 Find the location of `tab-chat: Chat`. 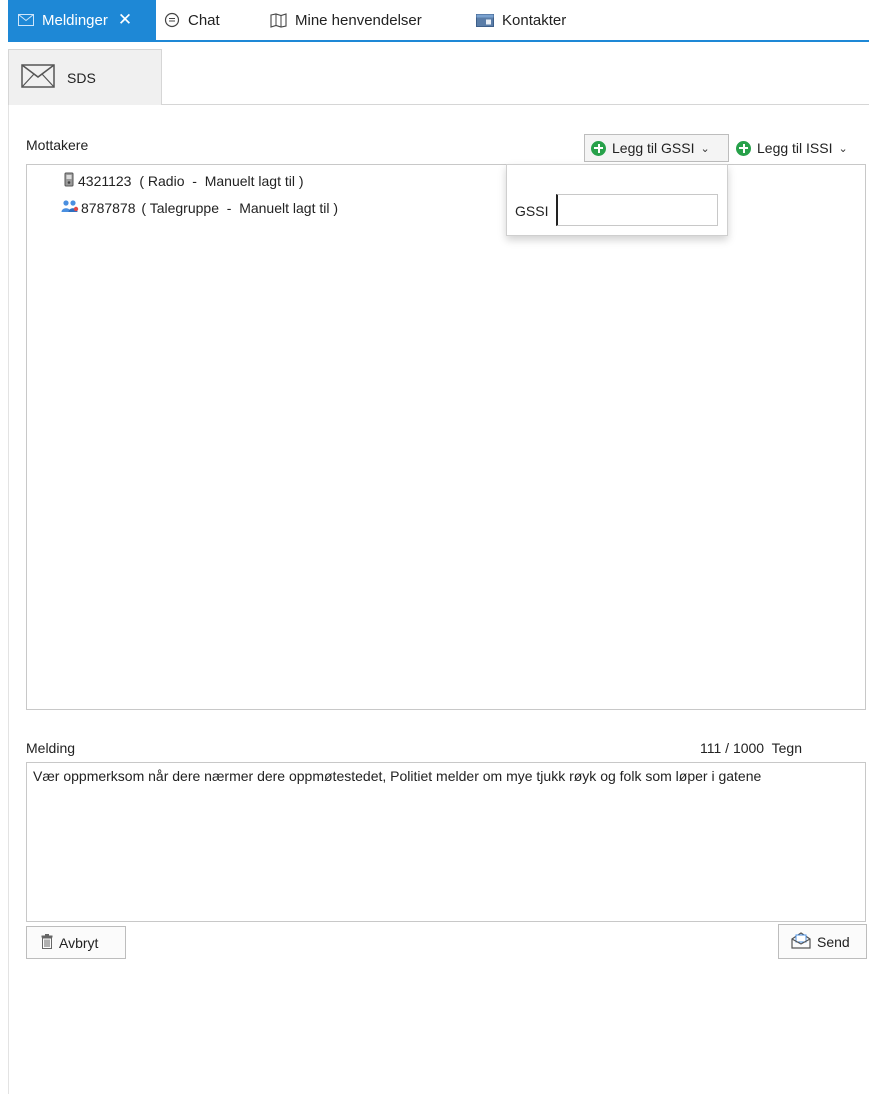

tab-chat: Chat is located at coordinates (192, 20).